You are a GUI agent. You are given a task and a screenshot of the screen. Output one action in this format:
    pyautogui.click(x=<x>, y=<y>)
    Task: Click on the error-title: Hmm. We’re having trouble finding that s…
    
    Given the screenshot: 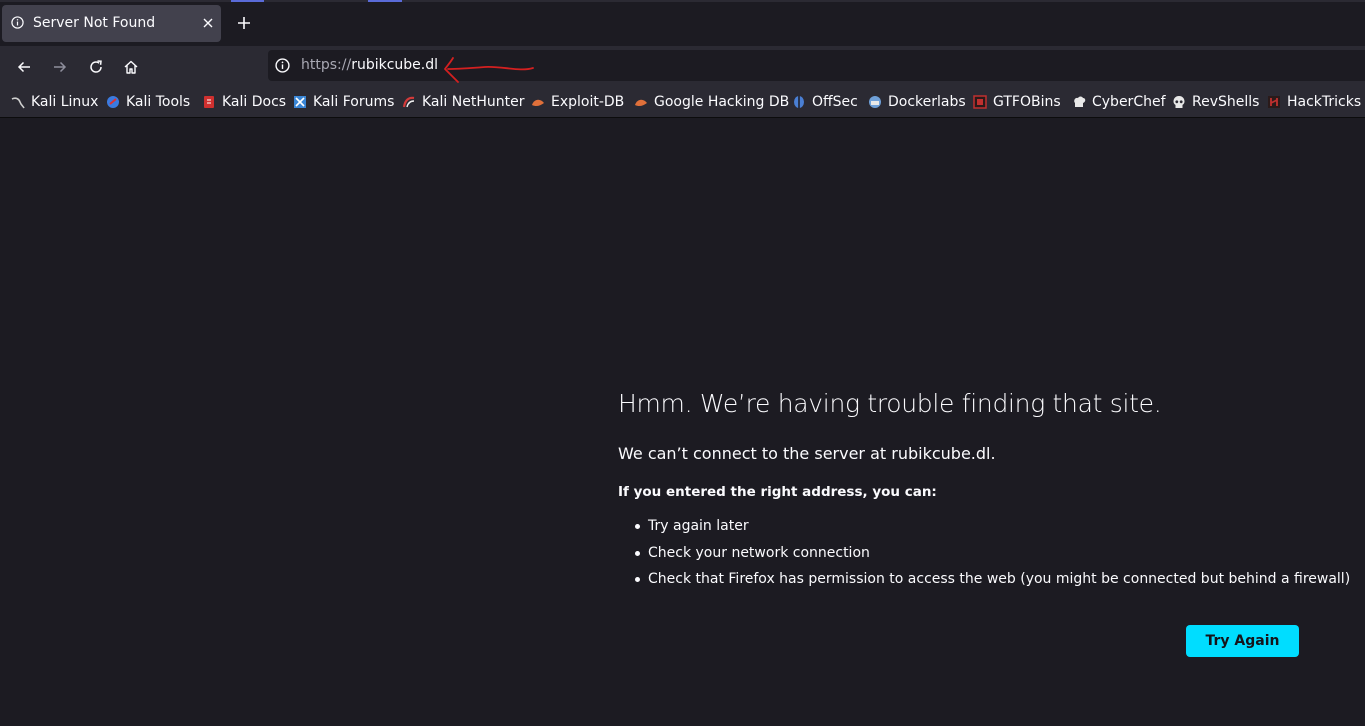 What is the action you would take?
    pyautogui.click(x=890, y=403)
    